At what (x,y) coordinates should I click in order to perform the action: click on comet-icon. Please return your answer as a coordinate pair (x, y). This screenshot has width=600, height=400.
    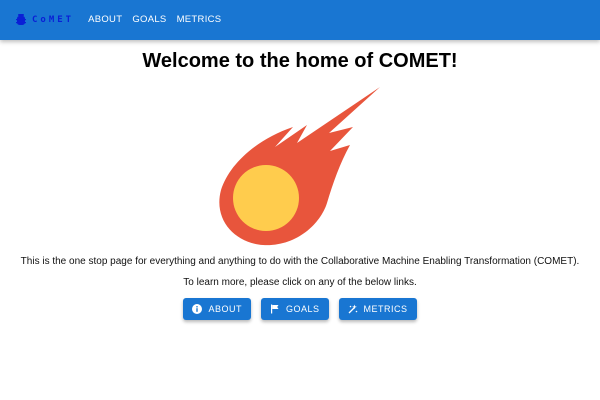
    Looking at the image, I should click on (299, 166).